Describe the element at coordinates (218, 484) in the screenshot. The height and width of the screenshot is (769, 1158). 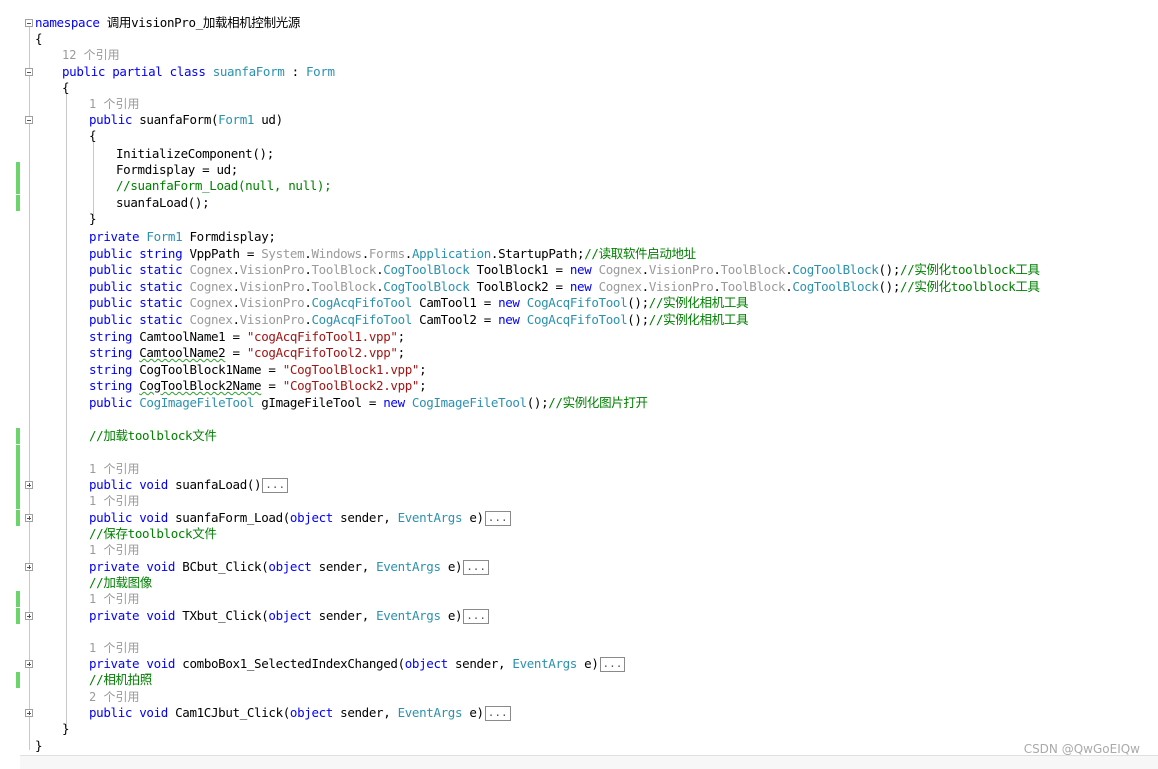
I see `code-token: suanfaLoad()` at that location.